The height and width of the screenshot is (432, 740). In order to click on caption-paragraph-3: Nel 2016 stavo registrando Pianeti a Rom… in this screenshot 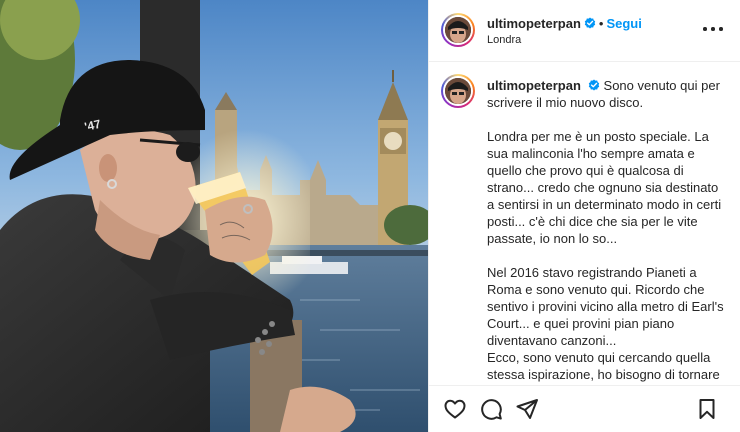, I will do `click(605, 306)`.